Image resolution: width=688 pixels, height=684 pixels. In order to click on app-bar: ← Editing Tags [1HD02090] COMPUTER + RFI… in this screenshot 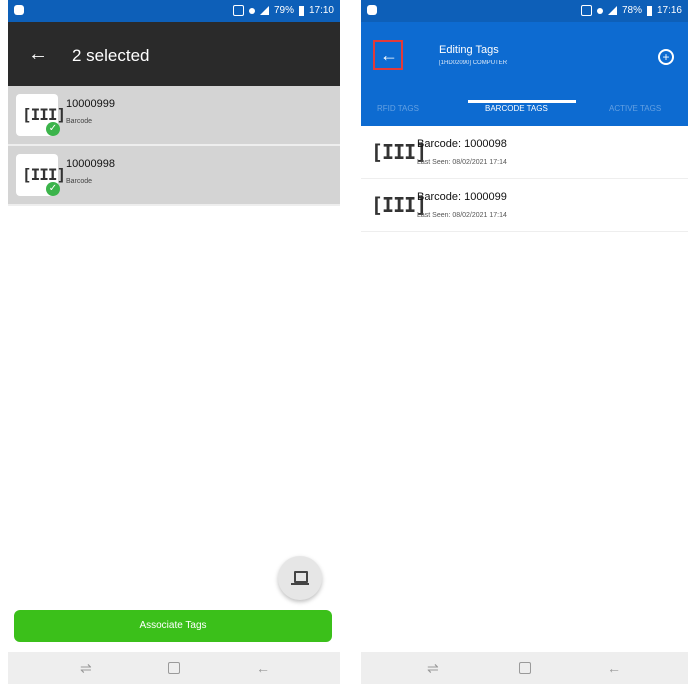, I will do `click(524, 74)`.